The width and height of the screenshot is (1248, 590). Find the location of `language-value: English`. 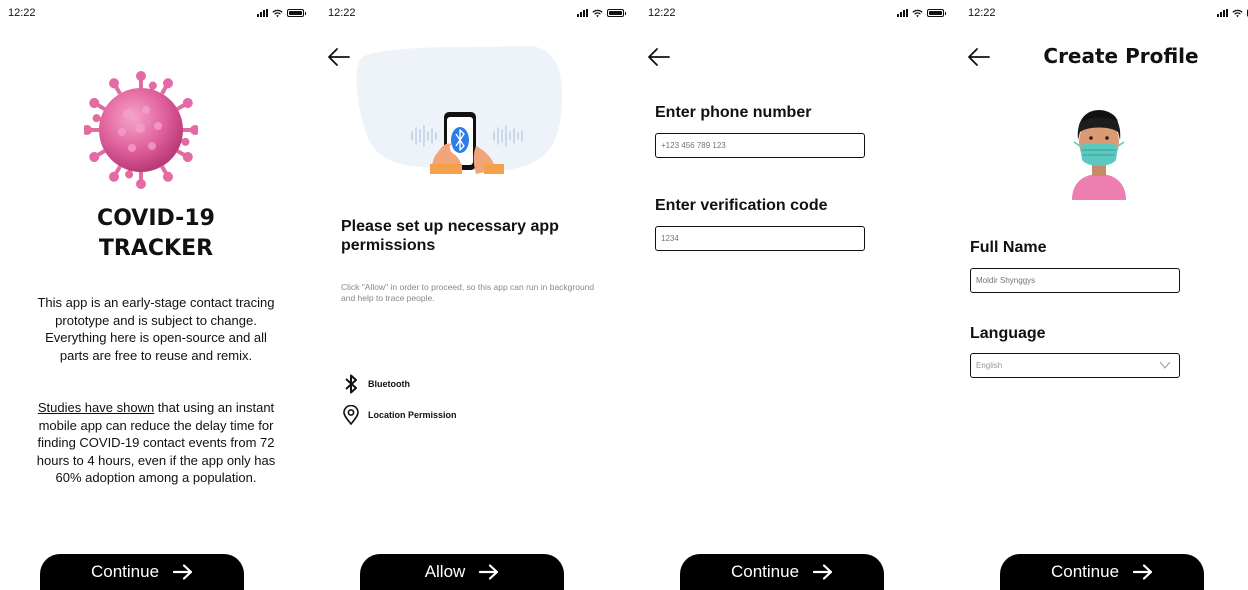

language-value: English is located at coordinates (989, 365).